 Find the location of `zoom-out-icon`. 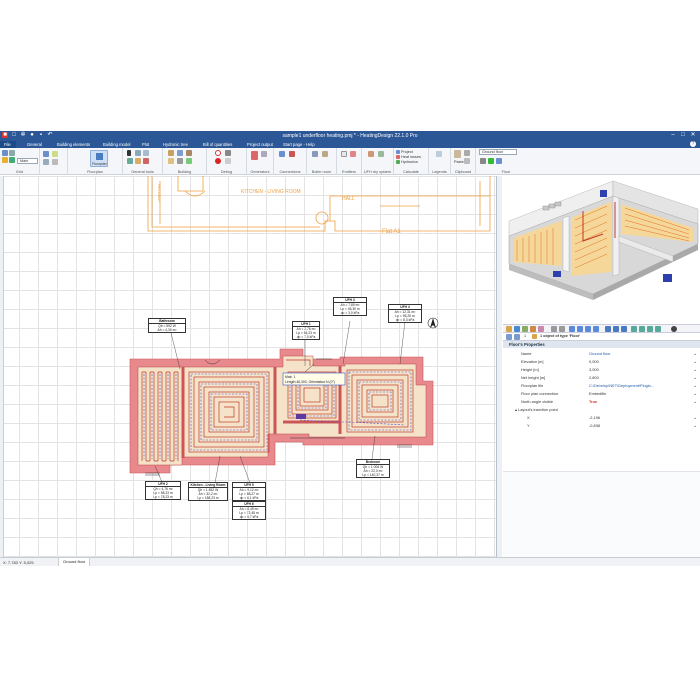

zoom-out-icon is located at coordinates (562, 329).